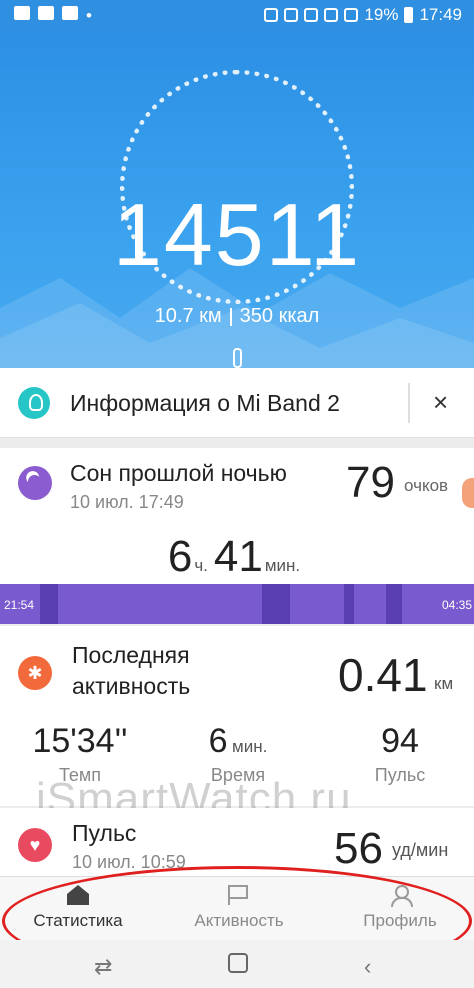  Describe the element at coordinates (400, 741) in the screenshot. I see `stat-value: 94` at that location.